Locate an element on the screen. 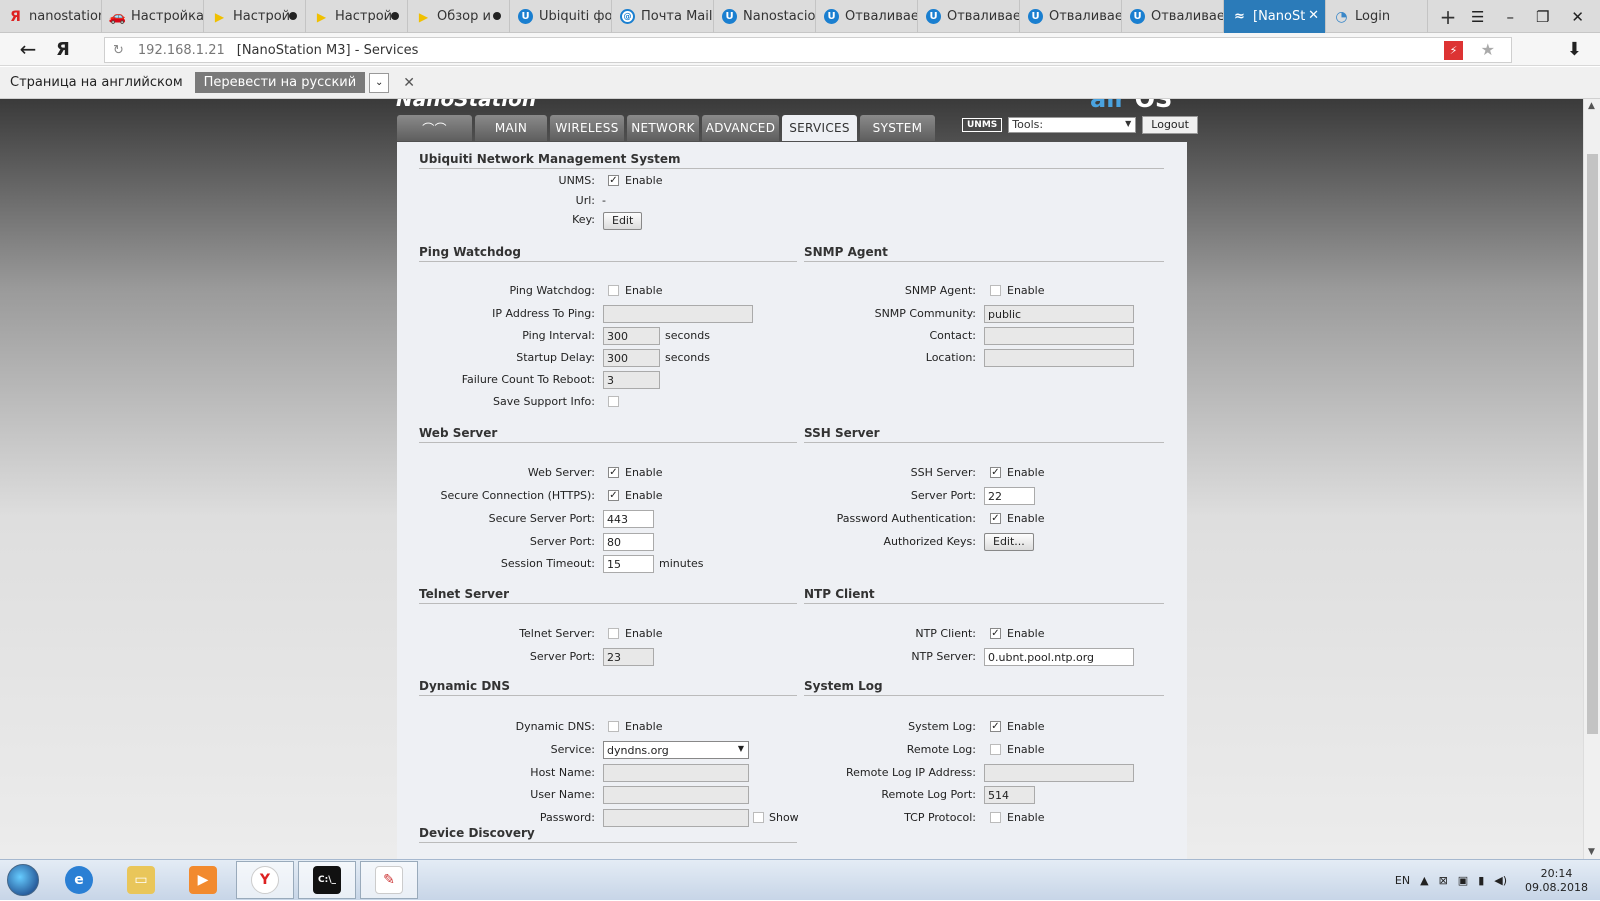 The image size is (1600, 901). startup-delay-input: 300 is located at coordinates (631, 358).